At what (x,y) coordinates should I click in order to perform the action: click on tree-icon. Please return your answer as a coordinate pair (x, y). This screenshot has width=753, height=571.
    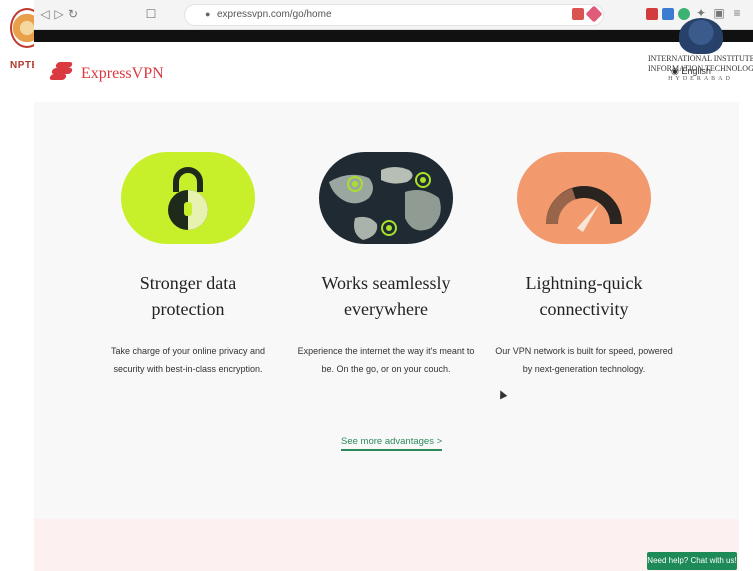
    Looking at the image, I should click on (700, 36).